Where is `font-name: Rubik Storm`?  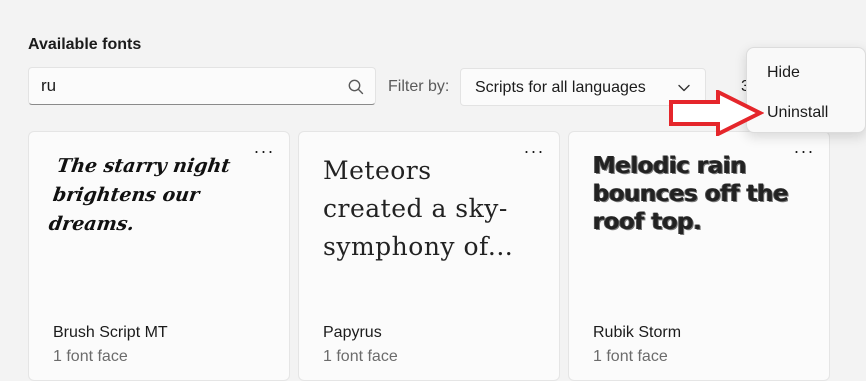
font-name: Rubik Storm is located at coordinates (637, 332).